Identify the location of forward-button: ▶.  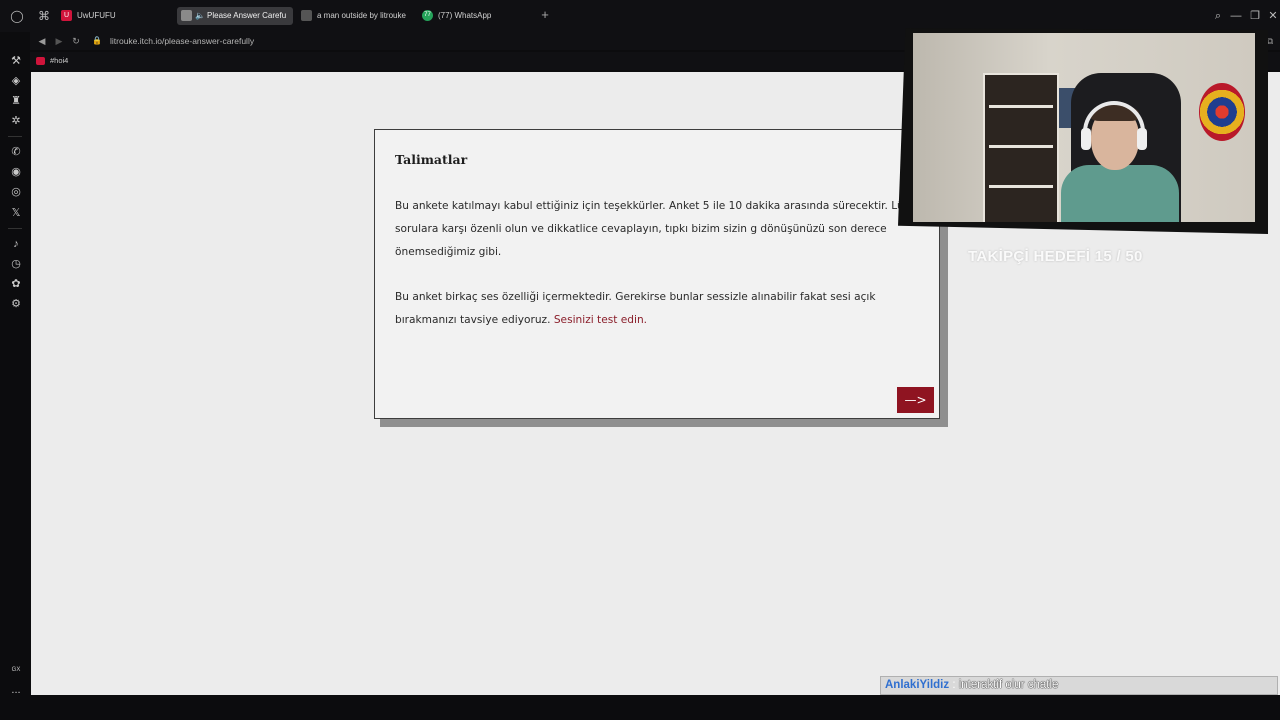
(59, 41).